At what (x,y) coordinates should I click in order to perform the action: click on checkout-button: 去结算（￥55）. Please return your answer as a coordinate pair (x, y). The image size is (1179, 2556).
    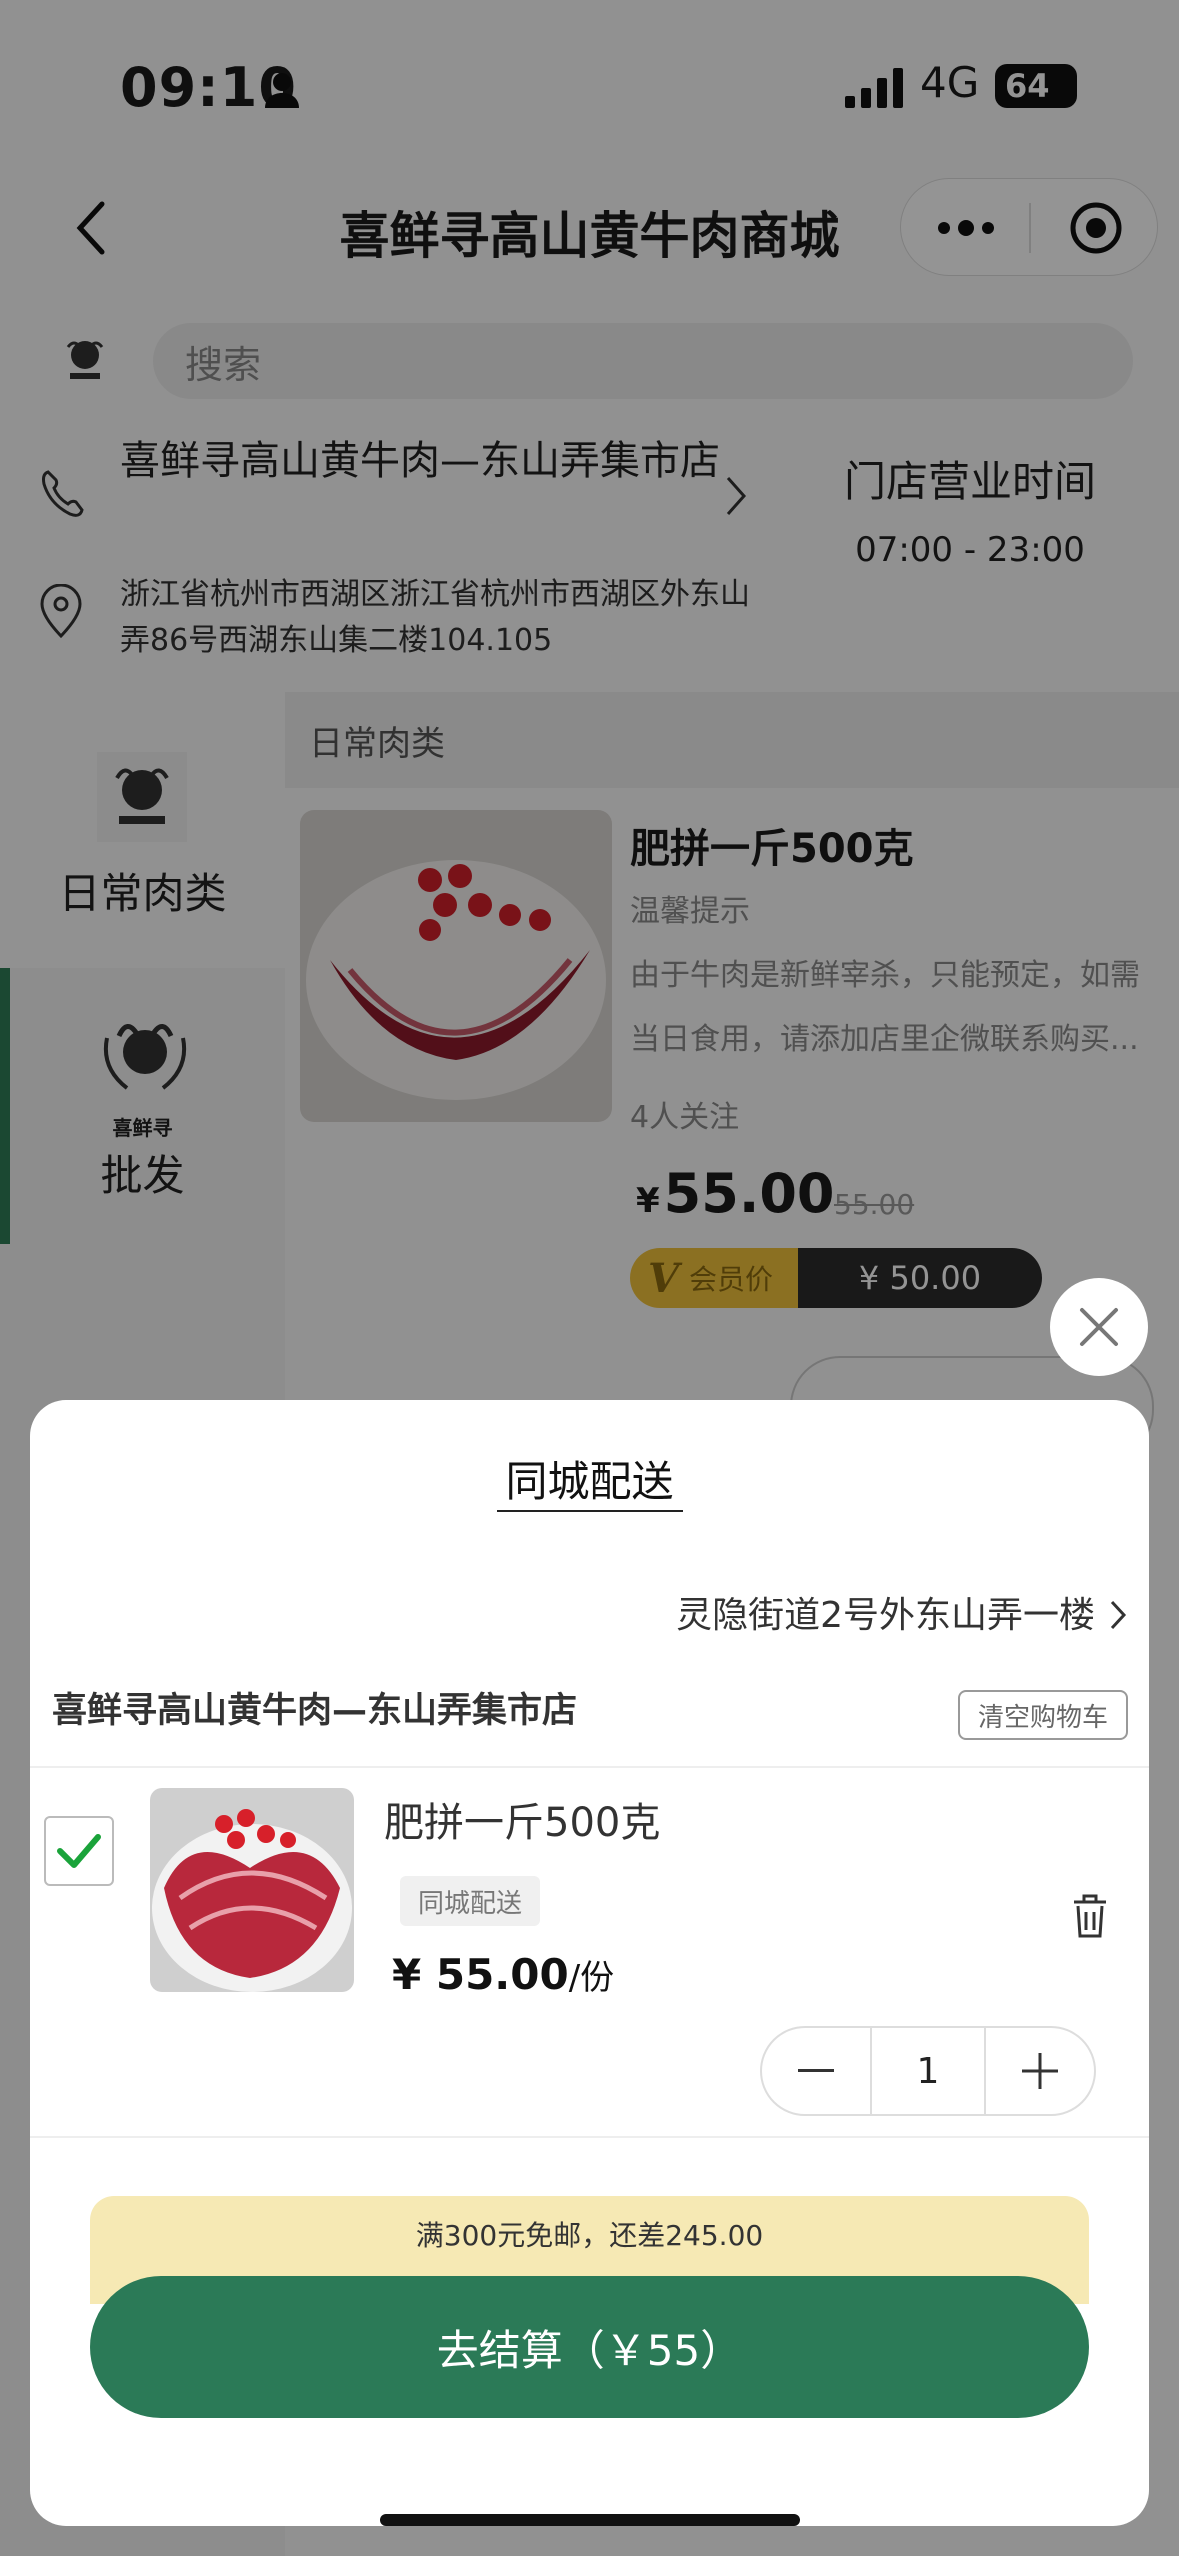
    Looking at the image, I should click on (589, 2347).